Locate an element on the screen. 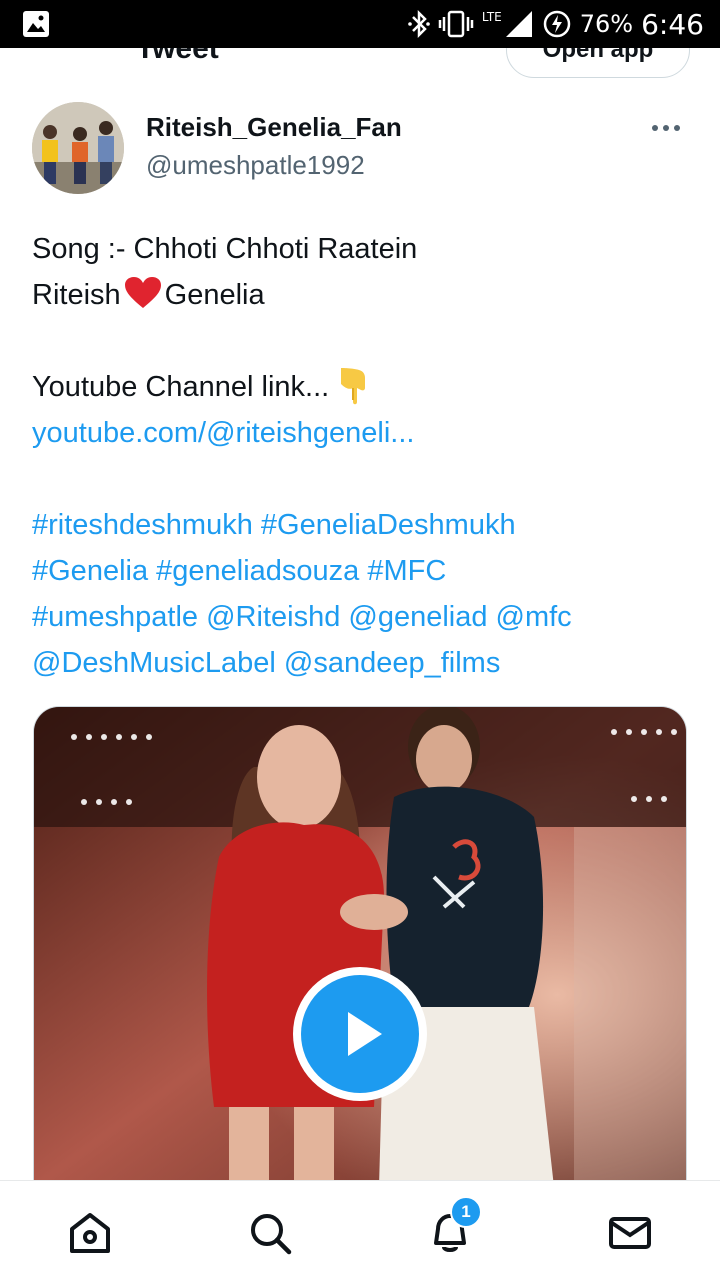 The width and height of the screenshot is (720, 1280). notification-badge: 1 is located at coordinates (466, 1212).